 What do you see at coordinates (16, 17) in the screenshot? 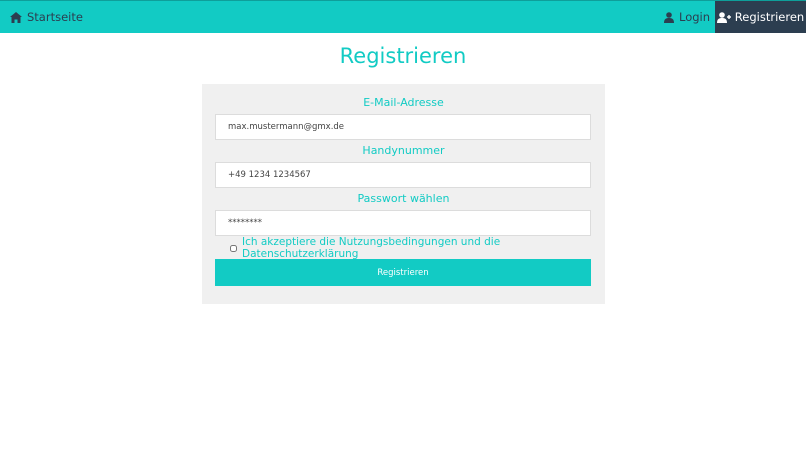
I see `home-icon` at bounding box center [16, 17].